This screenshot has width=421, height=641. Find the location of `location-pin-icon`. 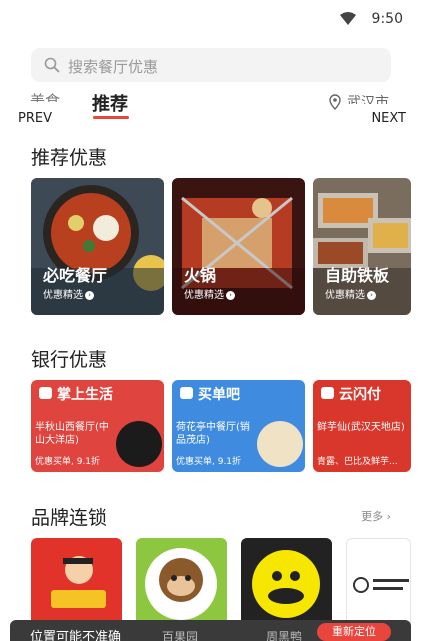

location-pin-icon is located at coordinates (335, 102).